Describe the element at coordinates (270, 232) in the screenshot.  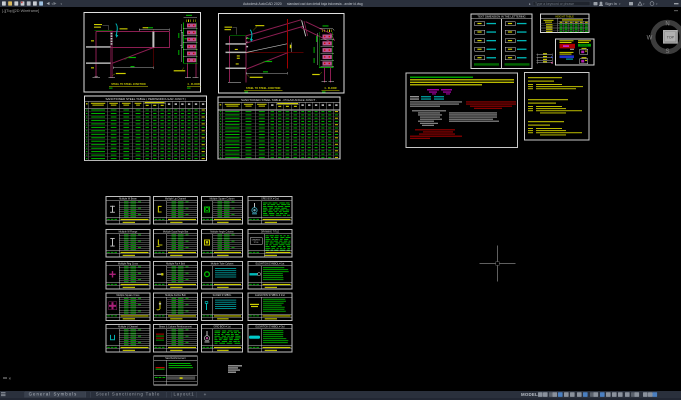
I see `svg-text: DRAWING TITLE` at that location.